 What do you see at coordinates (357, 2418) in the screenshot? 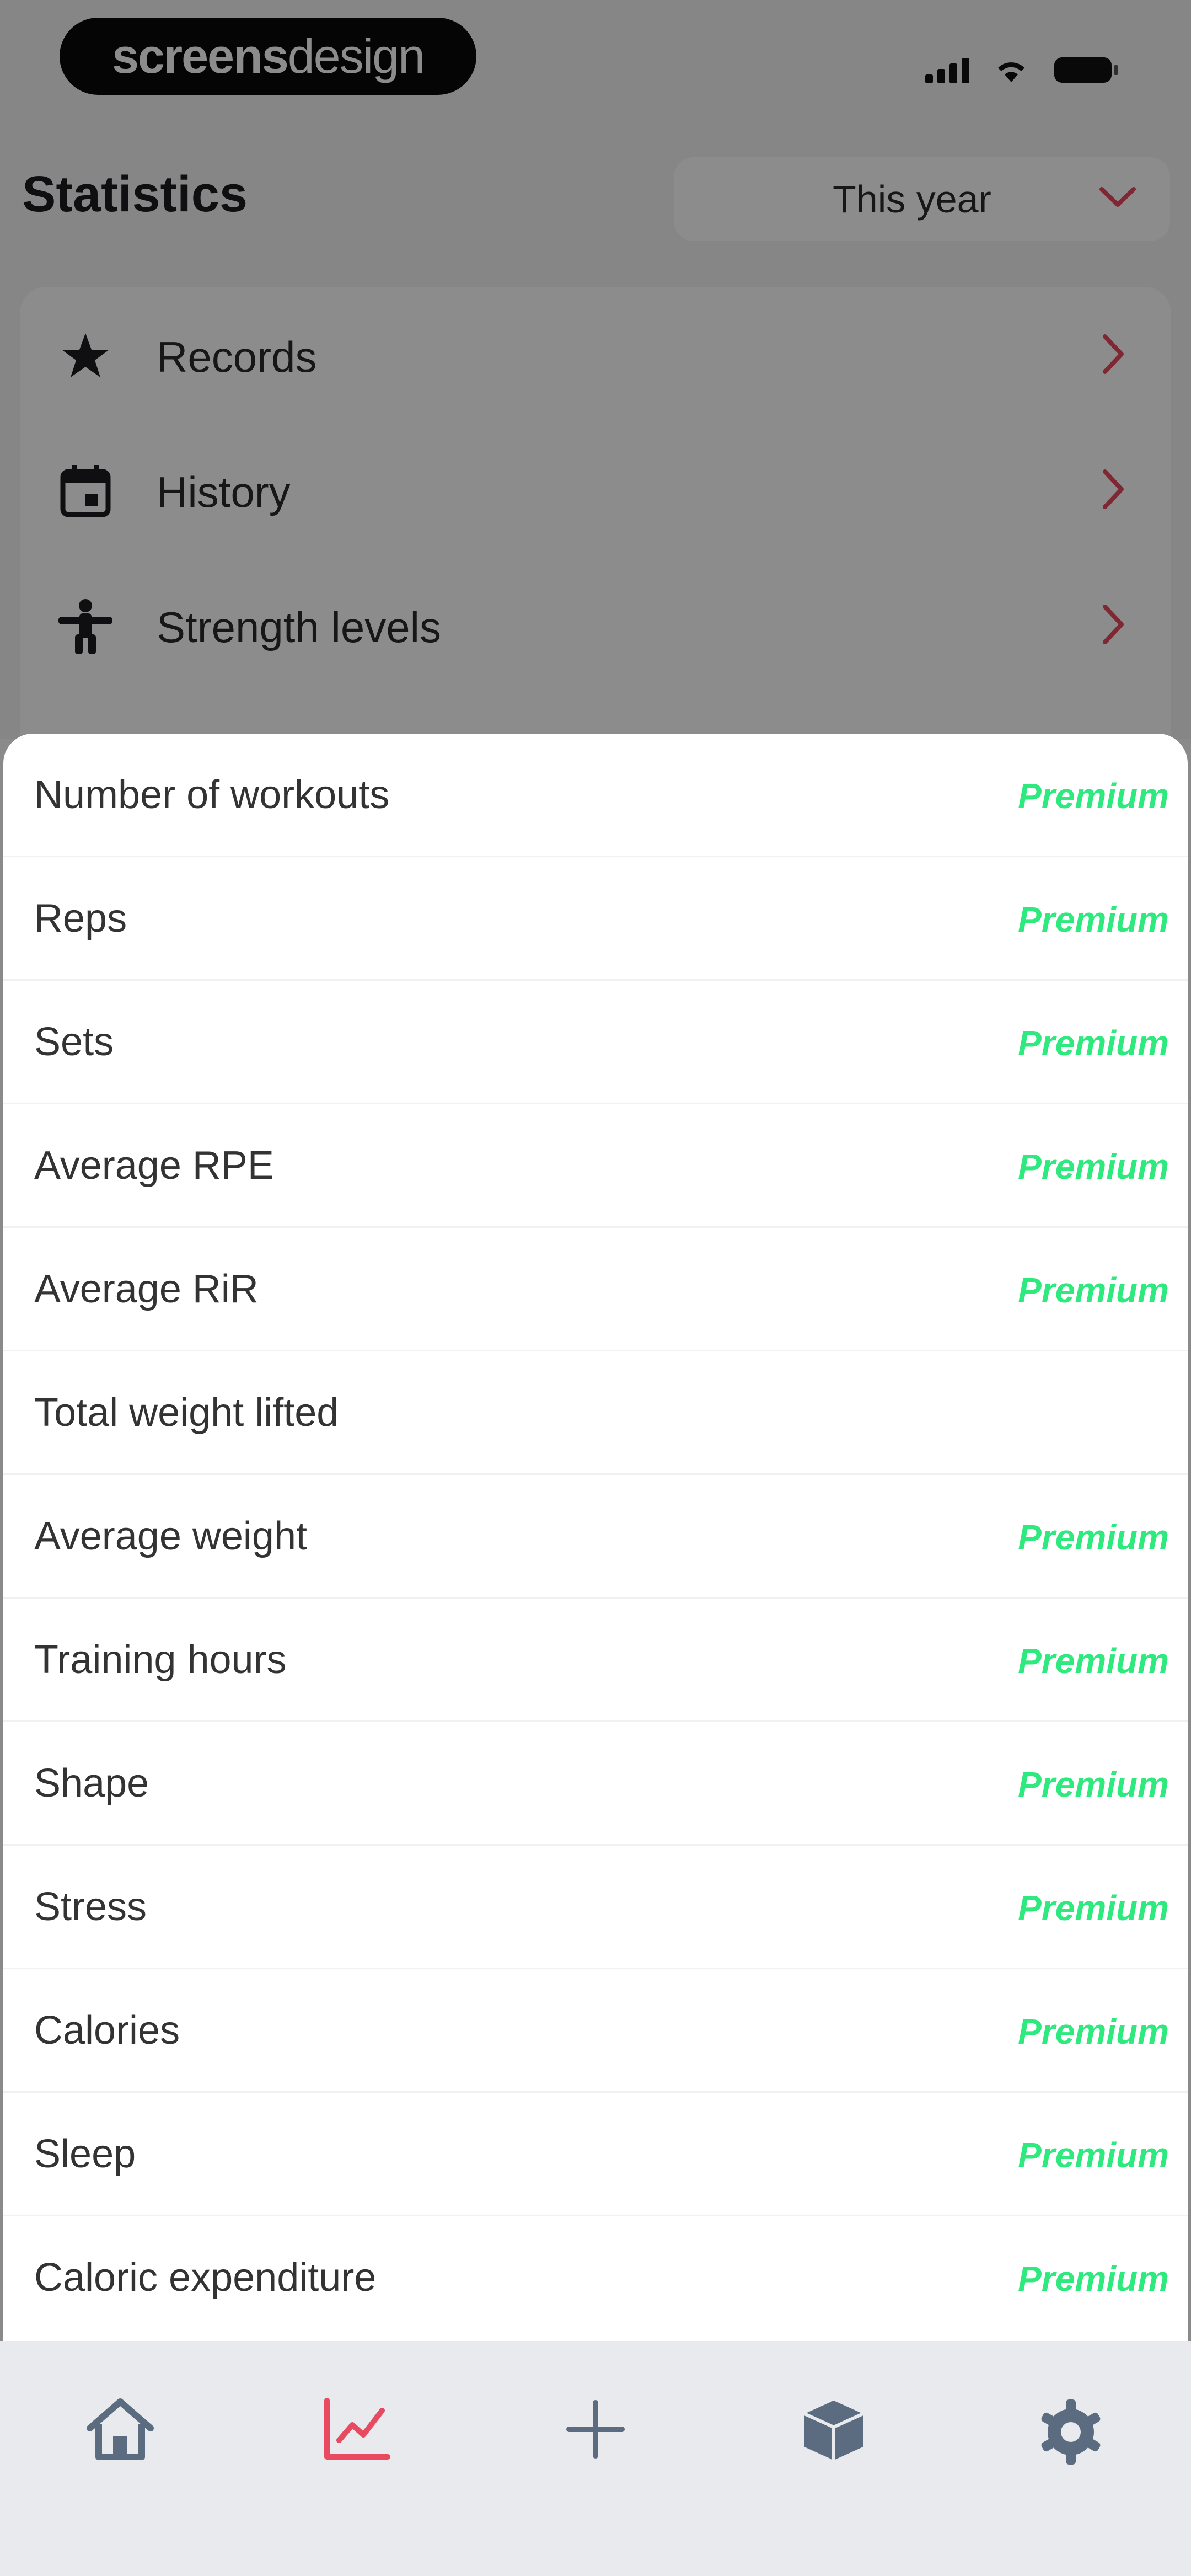
I see `chart-icon` at bounding box center [357, 2418].